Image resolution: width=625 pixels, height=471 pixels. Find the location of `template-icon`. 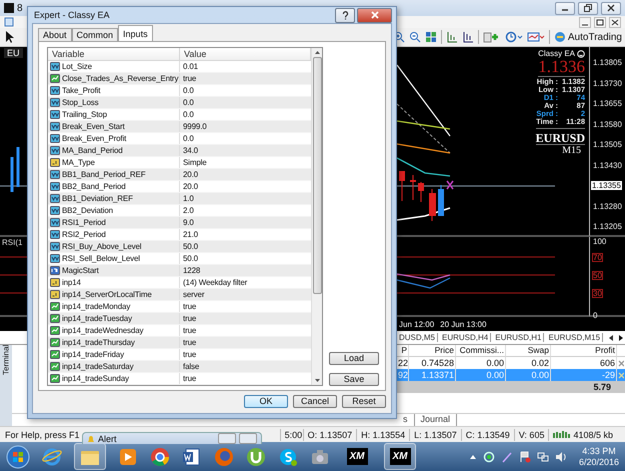

template-icon is located at coordinates (535, 37).